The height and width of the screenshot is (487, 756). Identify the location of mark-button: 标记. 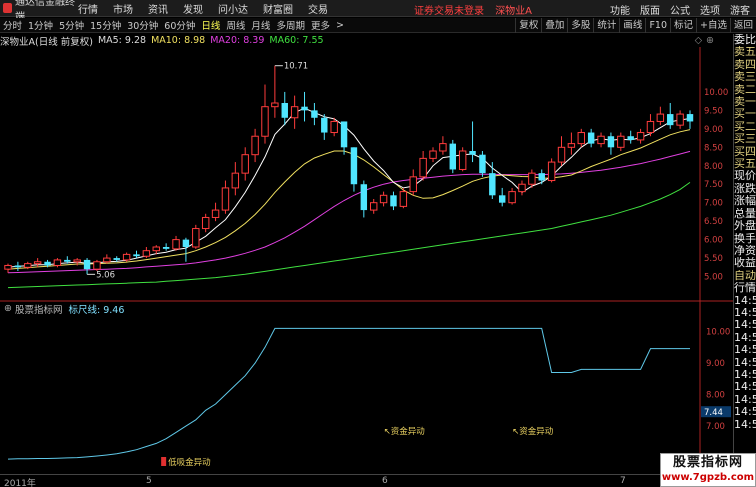
(683, 25).